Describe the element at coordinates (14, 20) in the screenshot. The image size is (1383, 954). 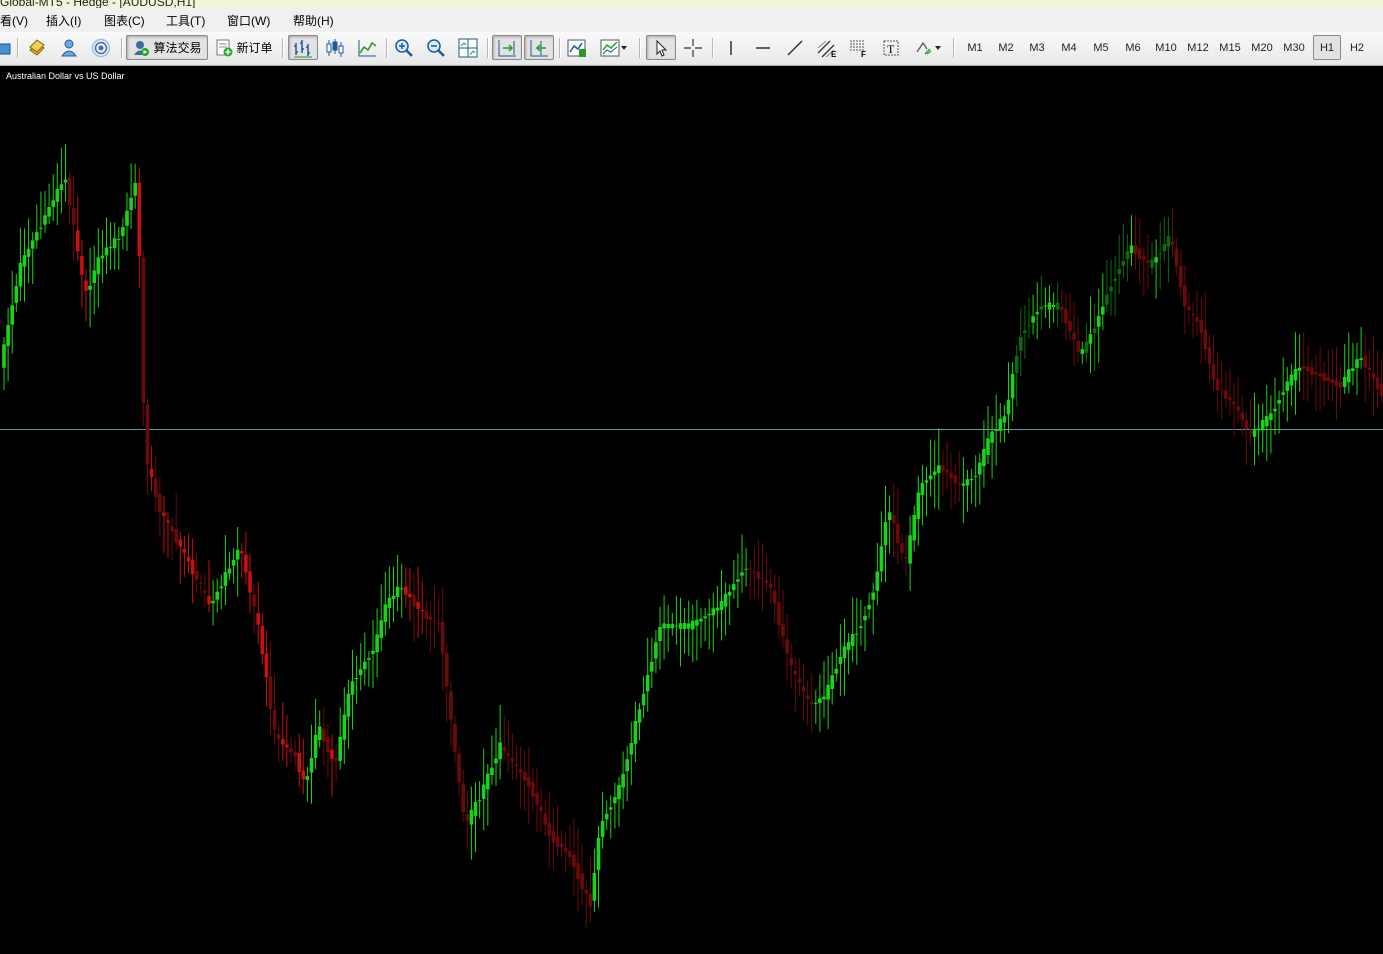
I see `menu-view: 看(V)` at that location.